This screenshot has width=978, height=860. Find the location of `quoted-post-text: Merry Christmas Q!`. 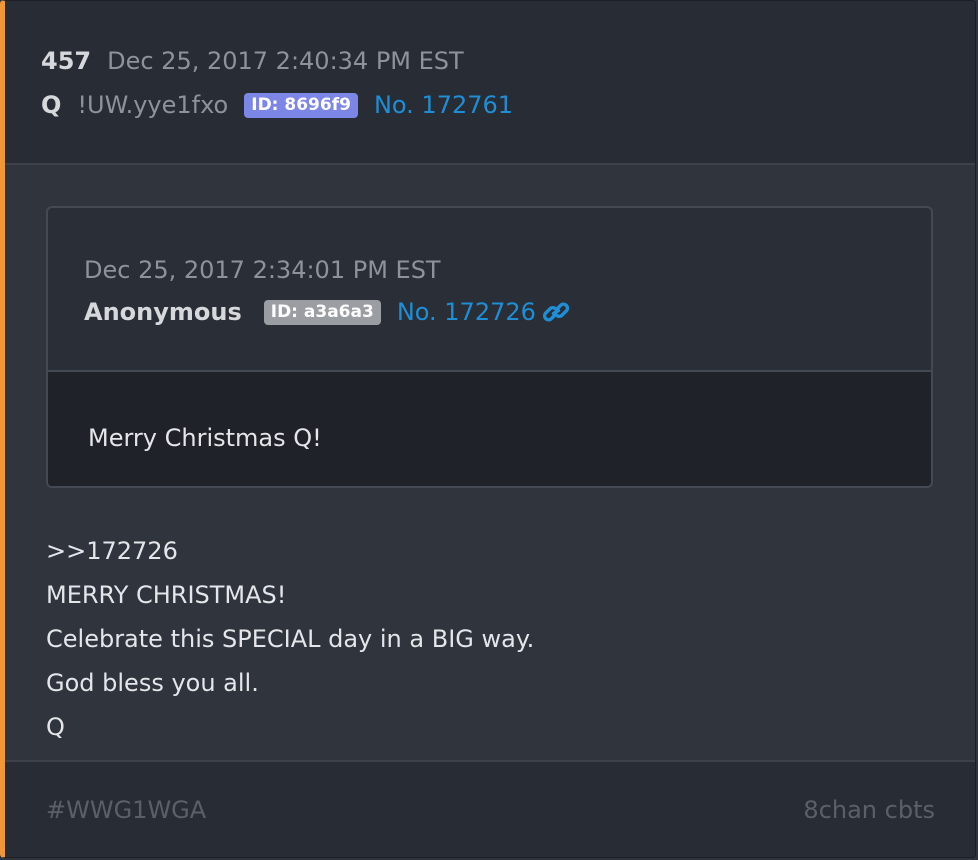

quoted-post-text: Merry Christmas Q! is located at coordinates (205, 438).